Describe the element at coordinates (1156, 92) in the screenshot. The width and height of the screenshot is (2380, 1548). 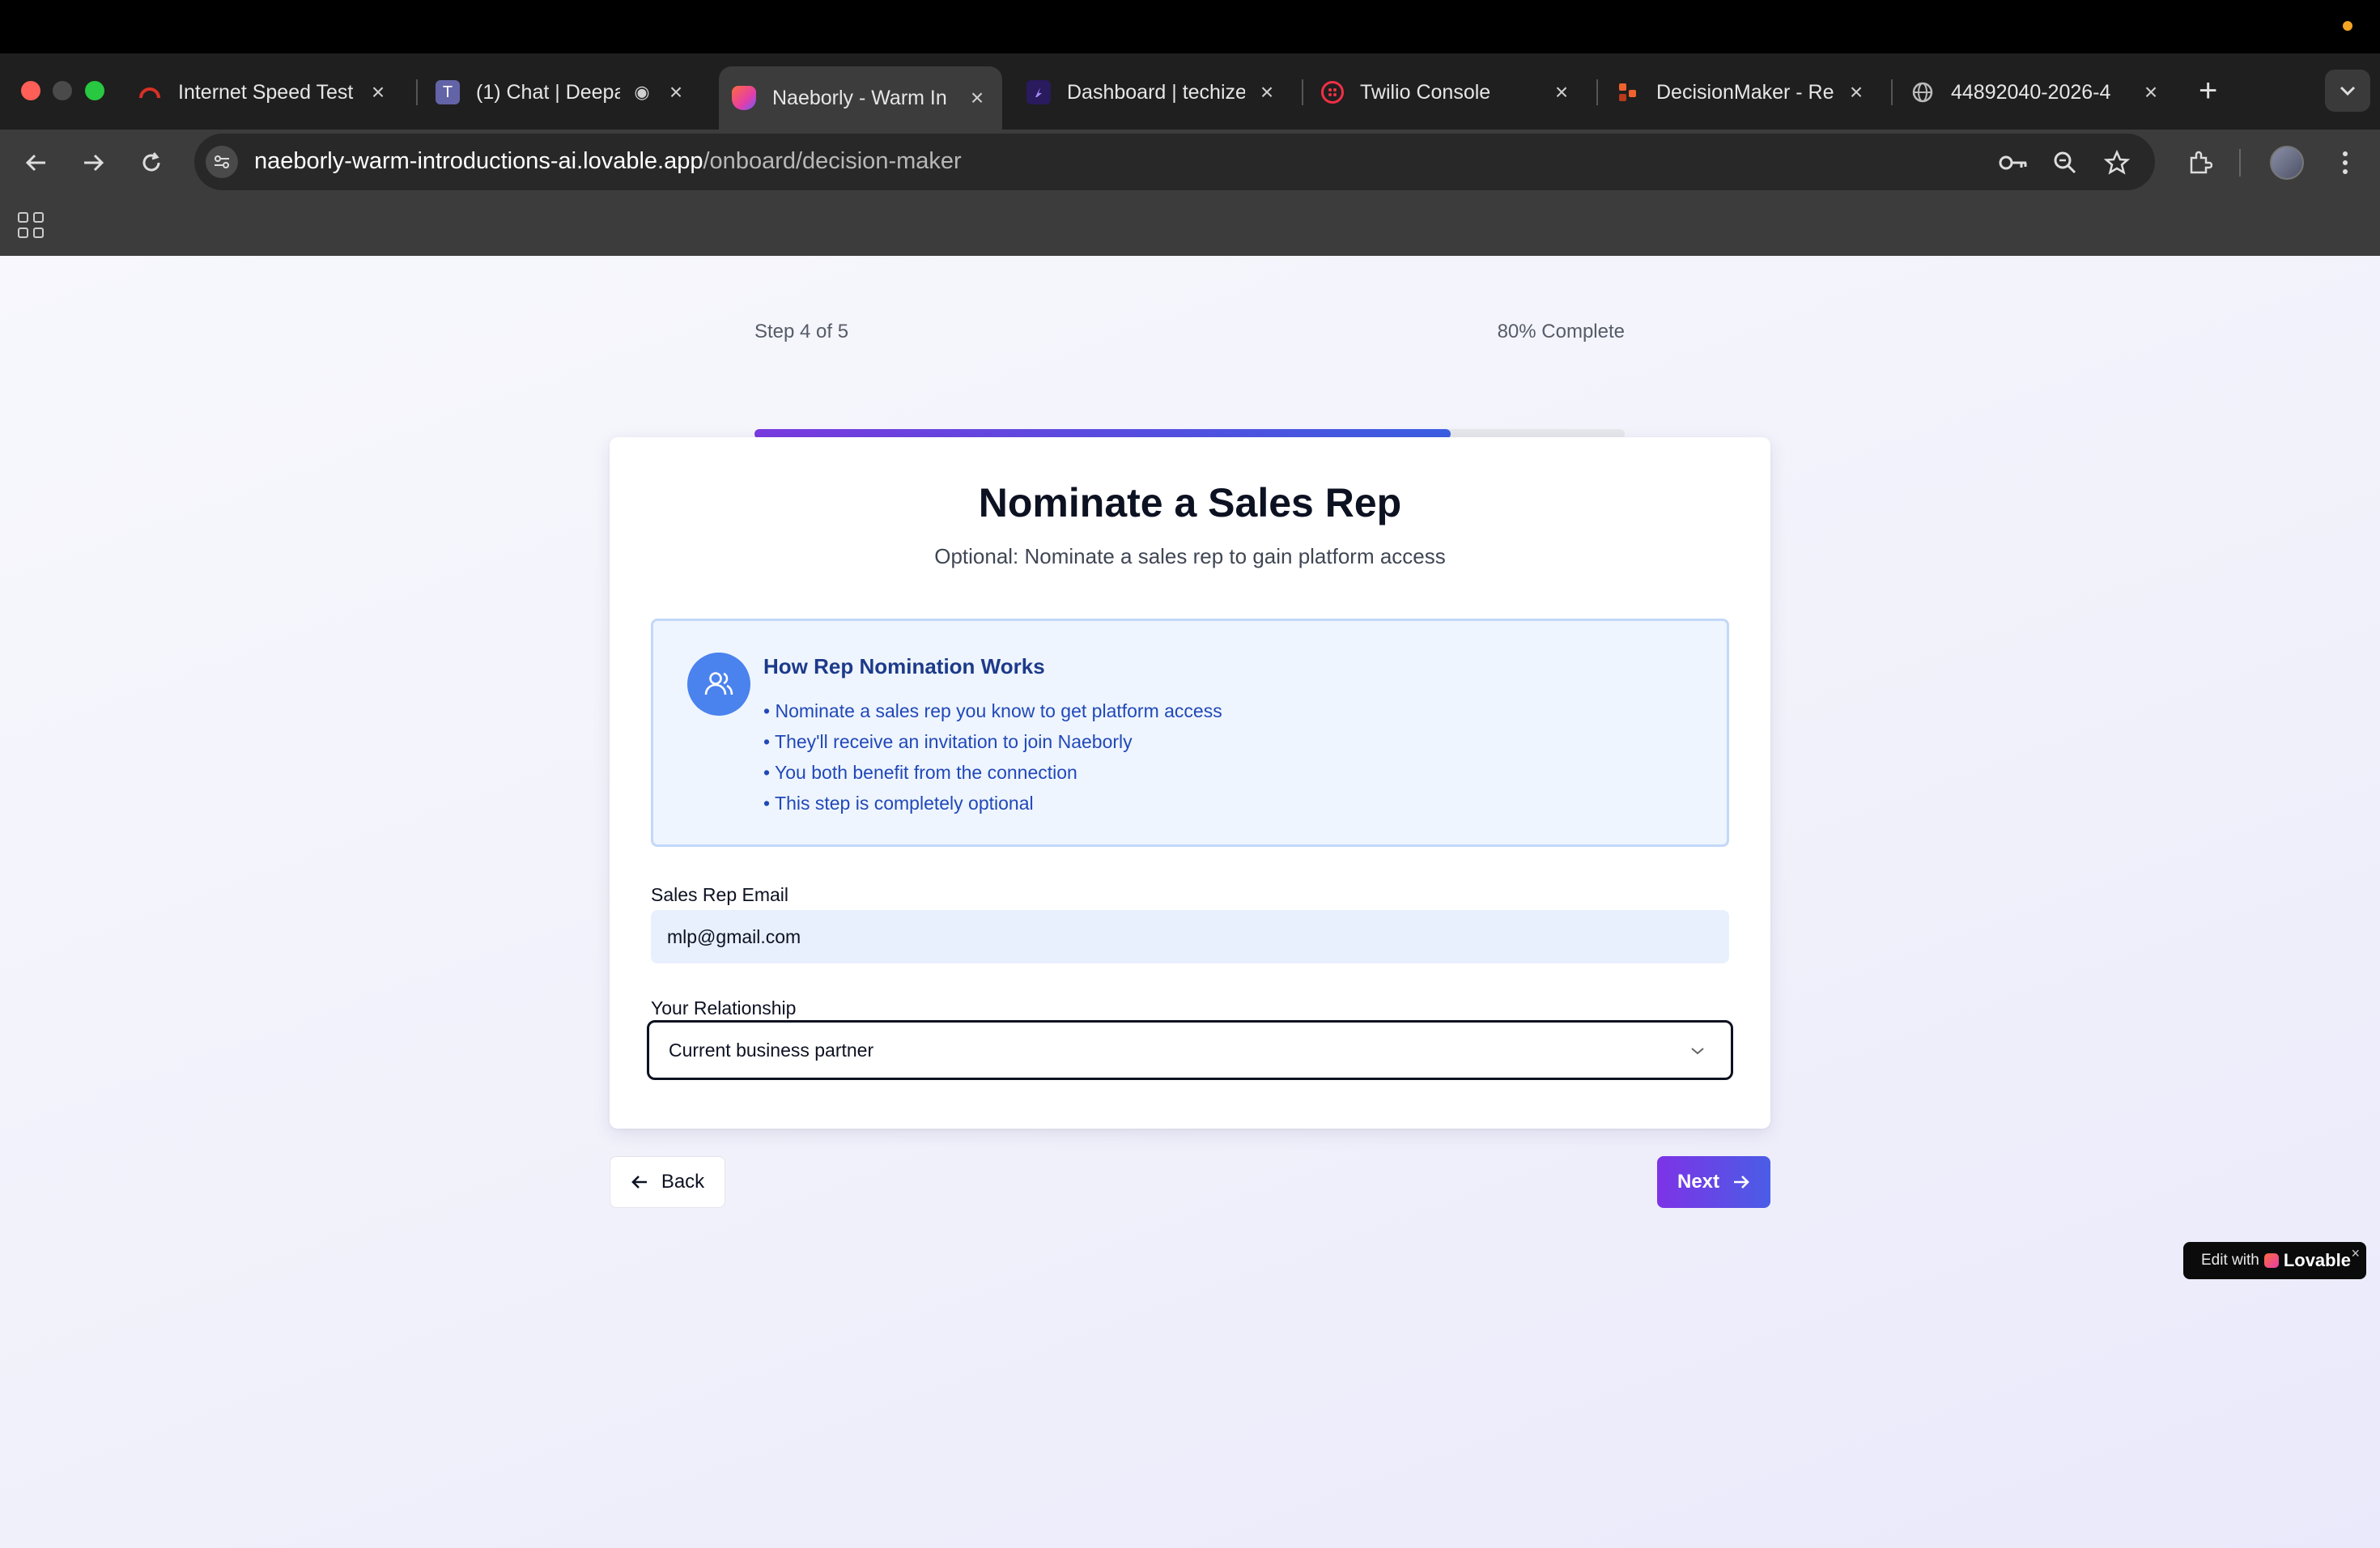
I see `tab-title: Dashboard | techize` at that location.